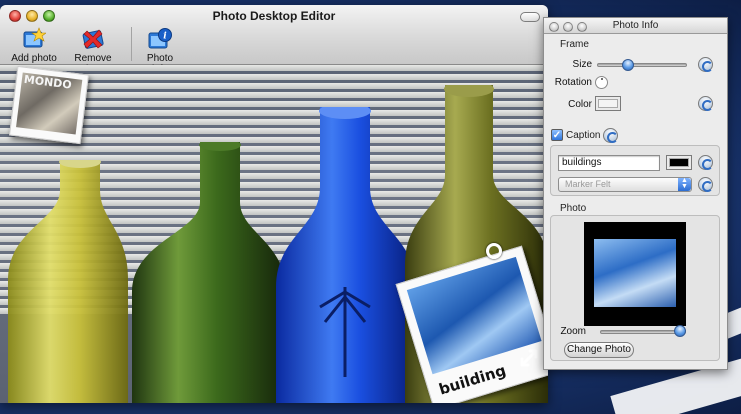 Image resolution: width=741 pixels, height=414 pixels. Describe the element at coordinates (627, 65) in the screenshot. I see `size-slider-knob` at that location.